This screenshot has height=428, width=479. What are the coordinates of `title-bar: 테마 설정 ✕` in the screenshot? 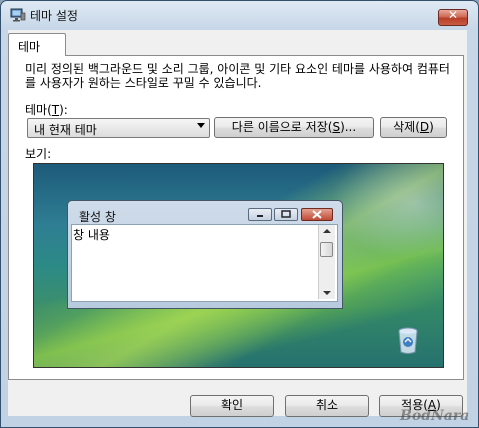 It's located at (239, 15).